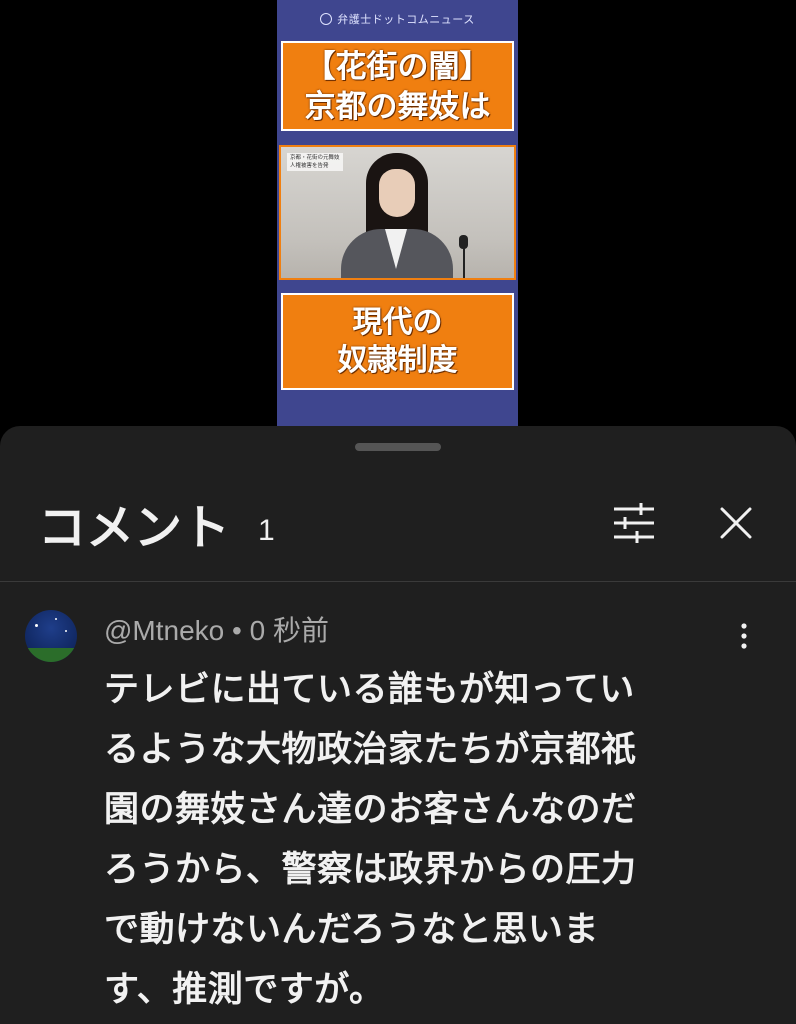 The width and height of the screenshot is (796, 1024). I want to click on comment-text-line: るような大物政治家たちが京都祇, so click(370, 750).